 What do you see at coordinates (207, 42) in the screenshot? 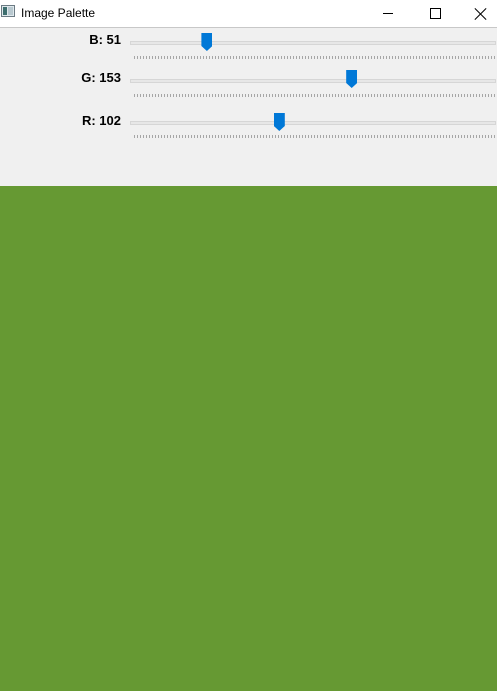
I see `slider-thumb-b` at bounding box center [207, 42].